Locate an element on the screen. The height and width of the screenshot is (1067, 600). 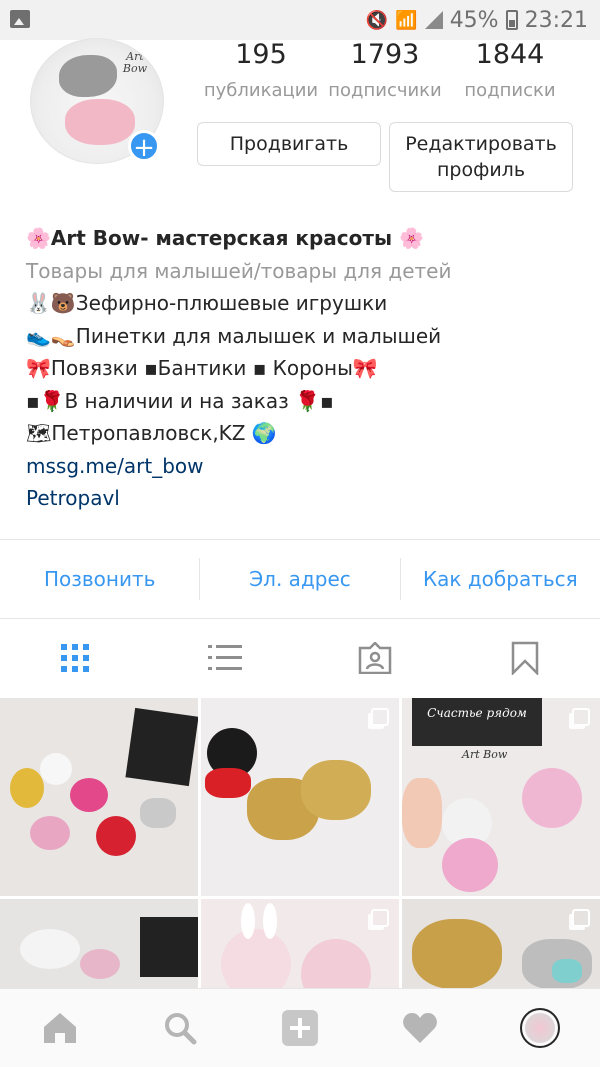
stat-posts: 195 публикации is located at coordinates (261, 71).